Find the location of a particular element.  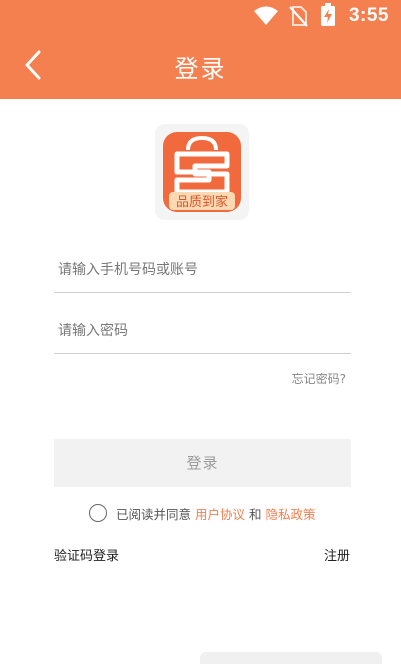

page-title: 登录 is located at coordinates (200, 69).